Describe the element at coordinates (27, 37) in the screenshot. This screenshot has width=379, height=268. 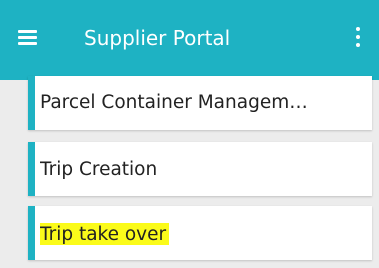
I see `hamburger-menu-icon` at that location.